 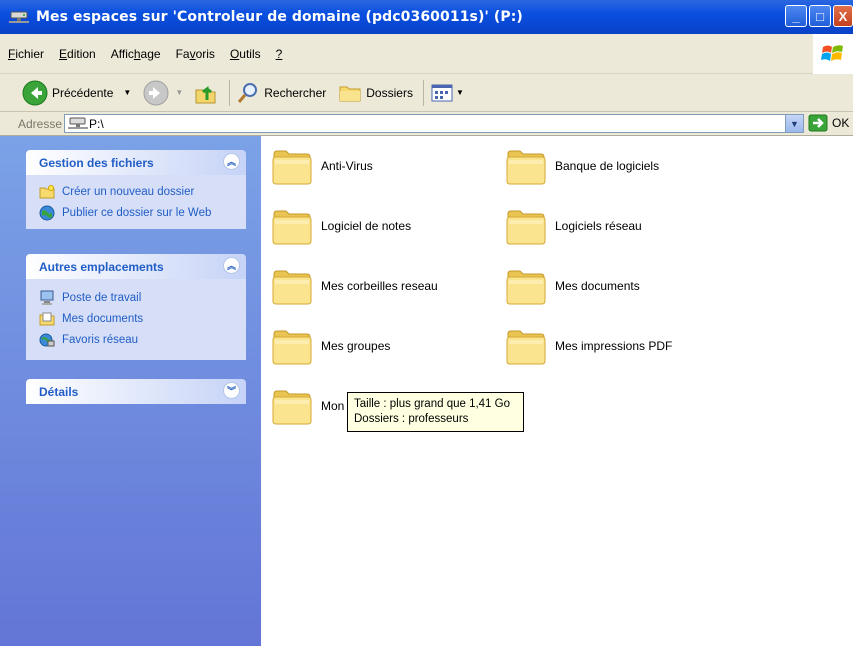 What do you see at coordinates (77, 54) in the screenshot?
I see `menu-item: Edition` at bounding box center [77, 54].